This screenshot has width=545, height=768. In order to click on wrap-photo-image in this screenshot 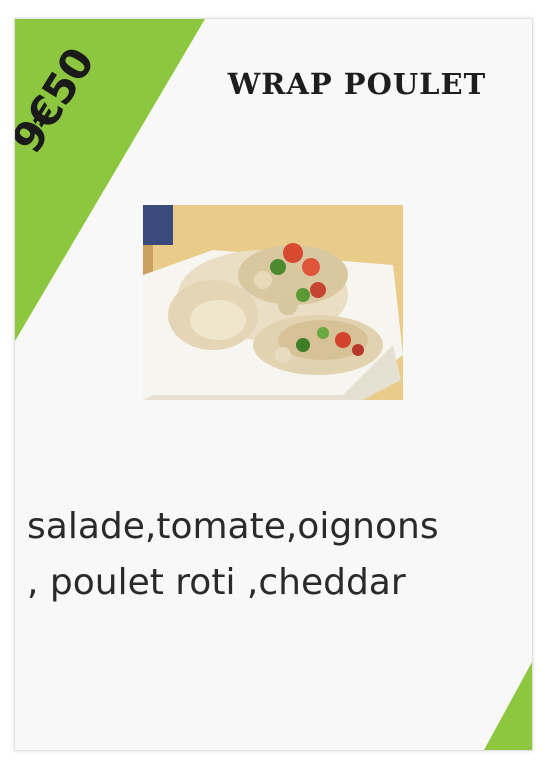, I will do `click(273, 302)`.